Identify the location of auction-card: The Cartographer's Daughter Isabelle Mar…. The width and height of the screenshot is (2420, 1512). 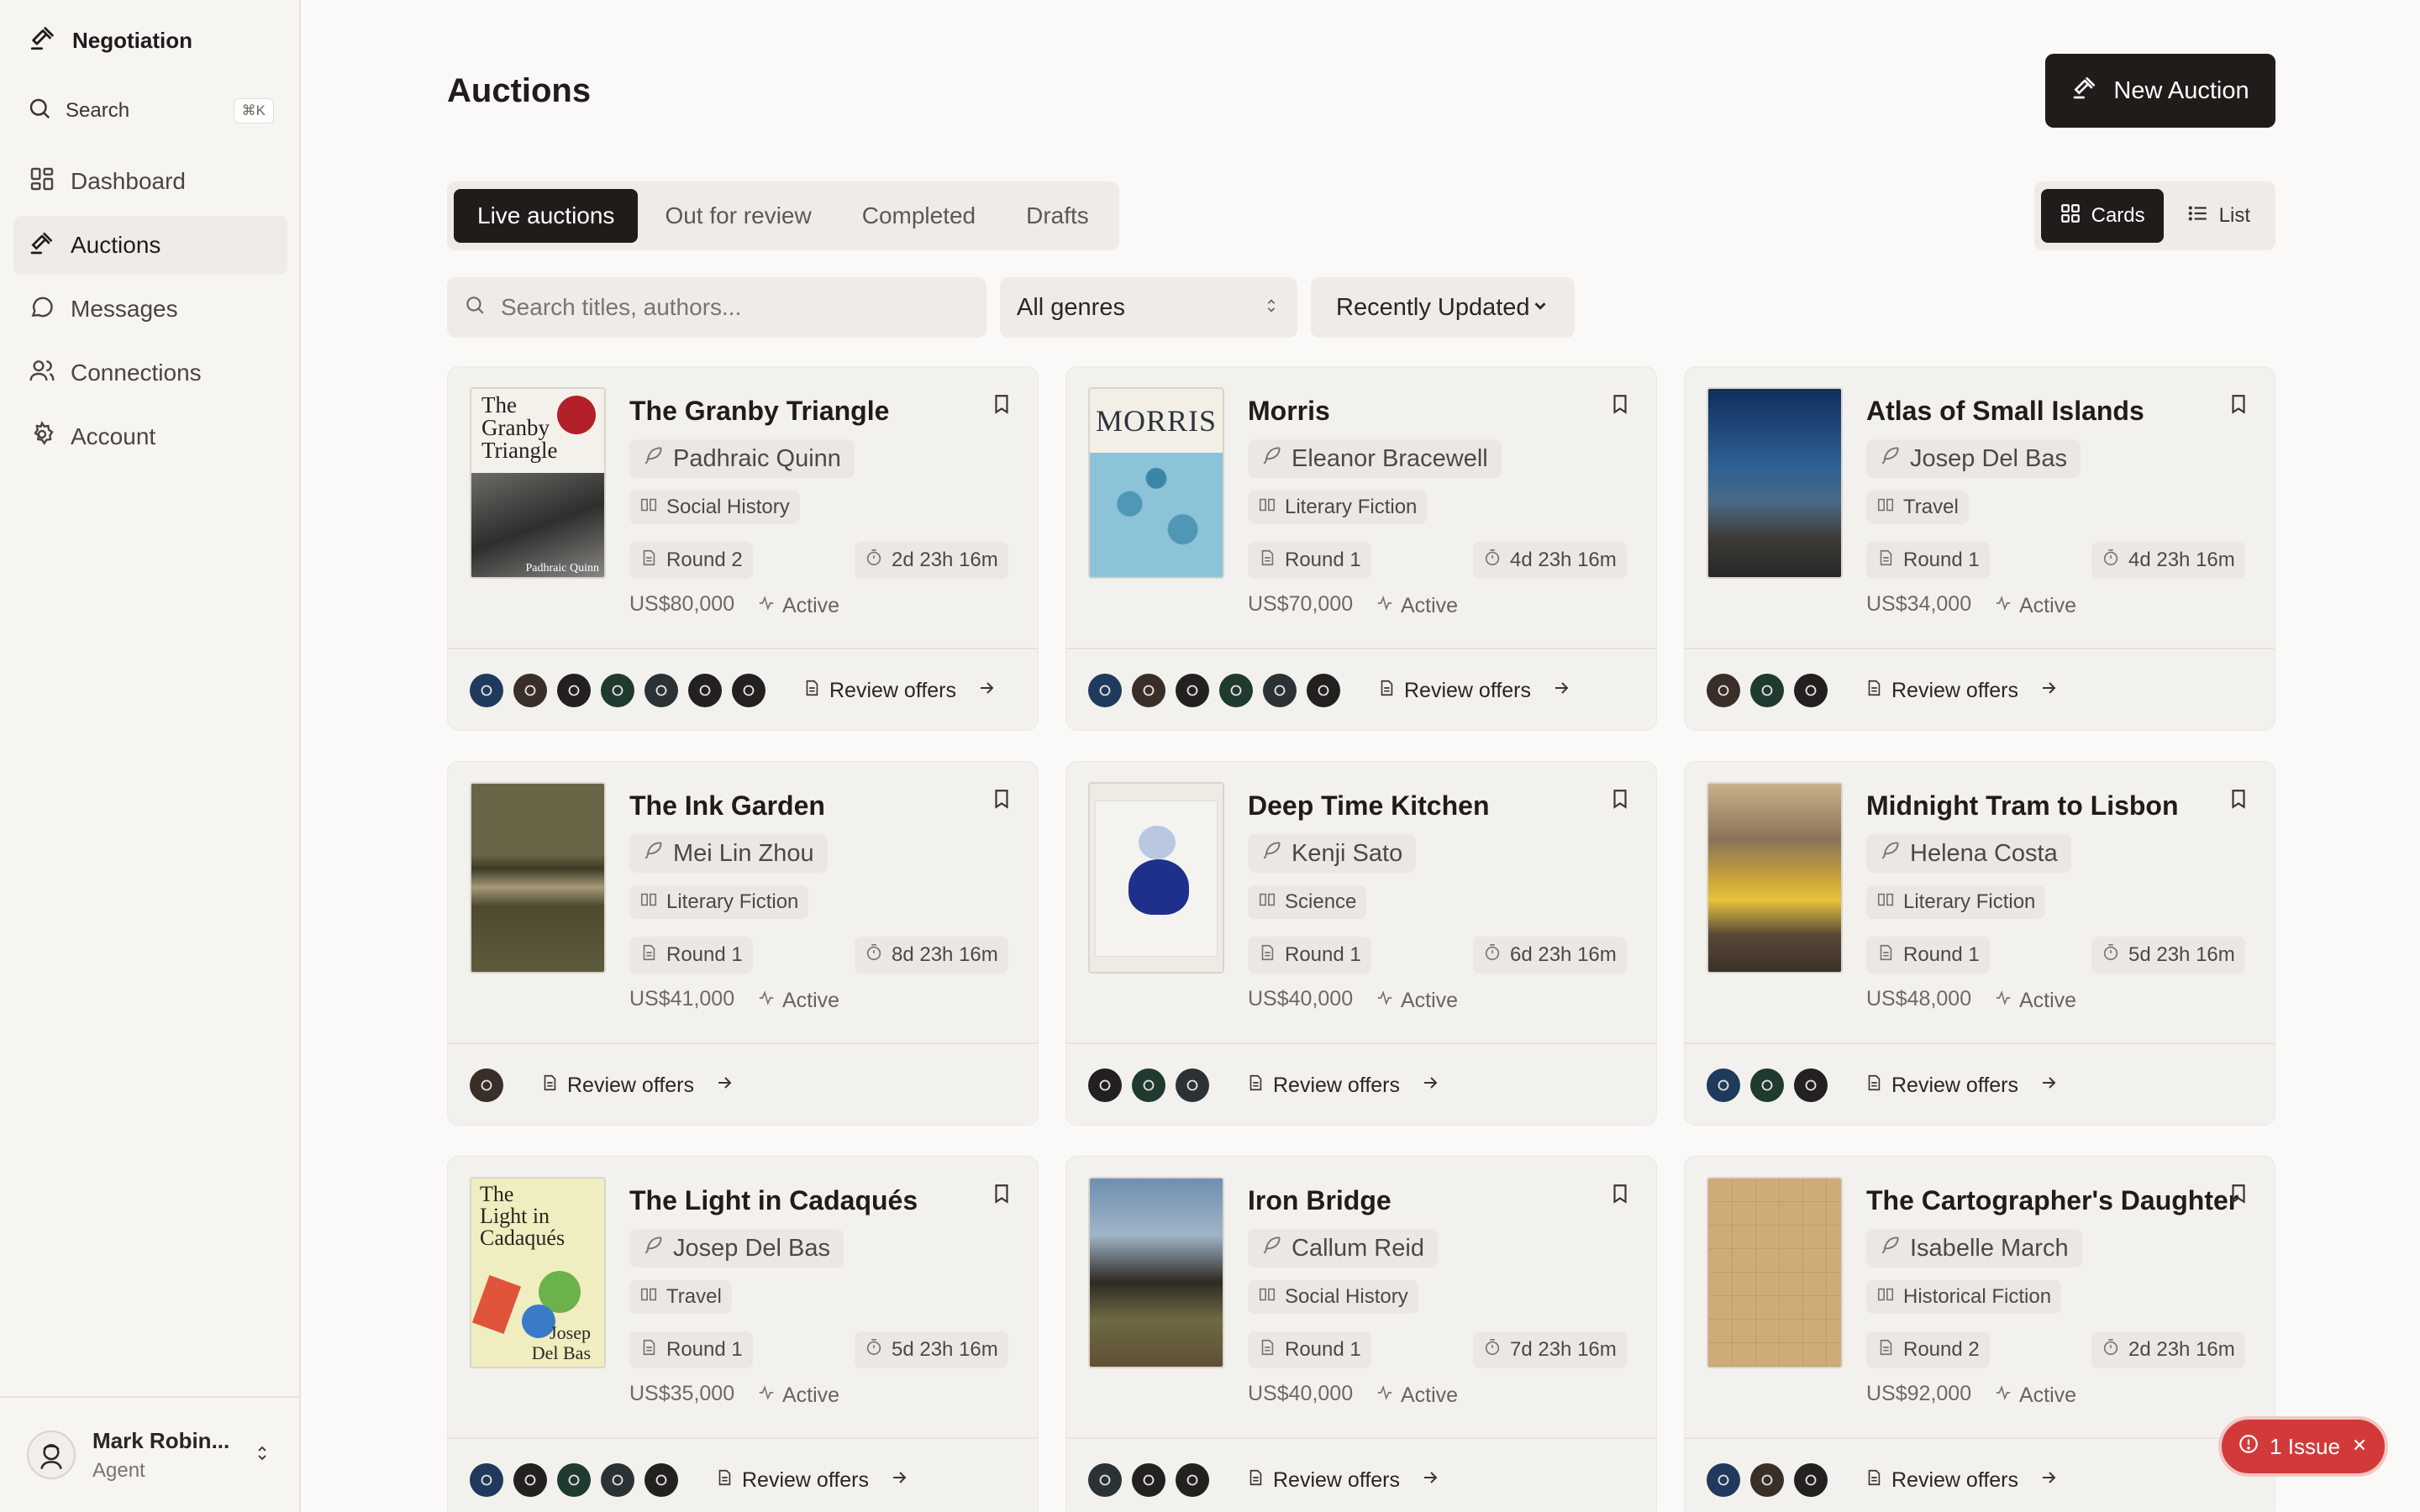
(1980, 1334).